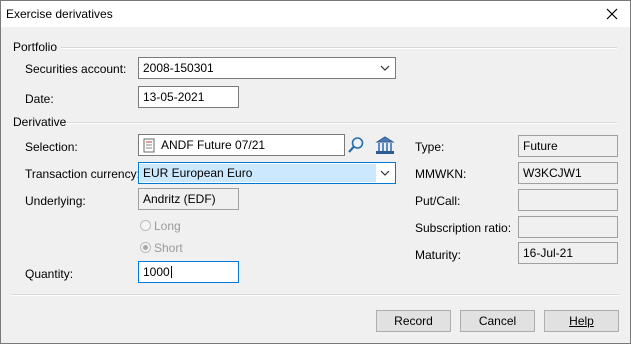 The width and height of the screenshot is (631, 344). I want to click on derivative-section-label: Derivative, so click(40, 122).